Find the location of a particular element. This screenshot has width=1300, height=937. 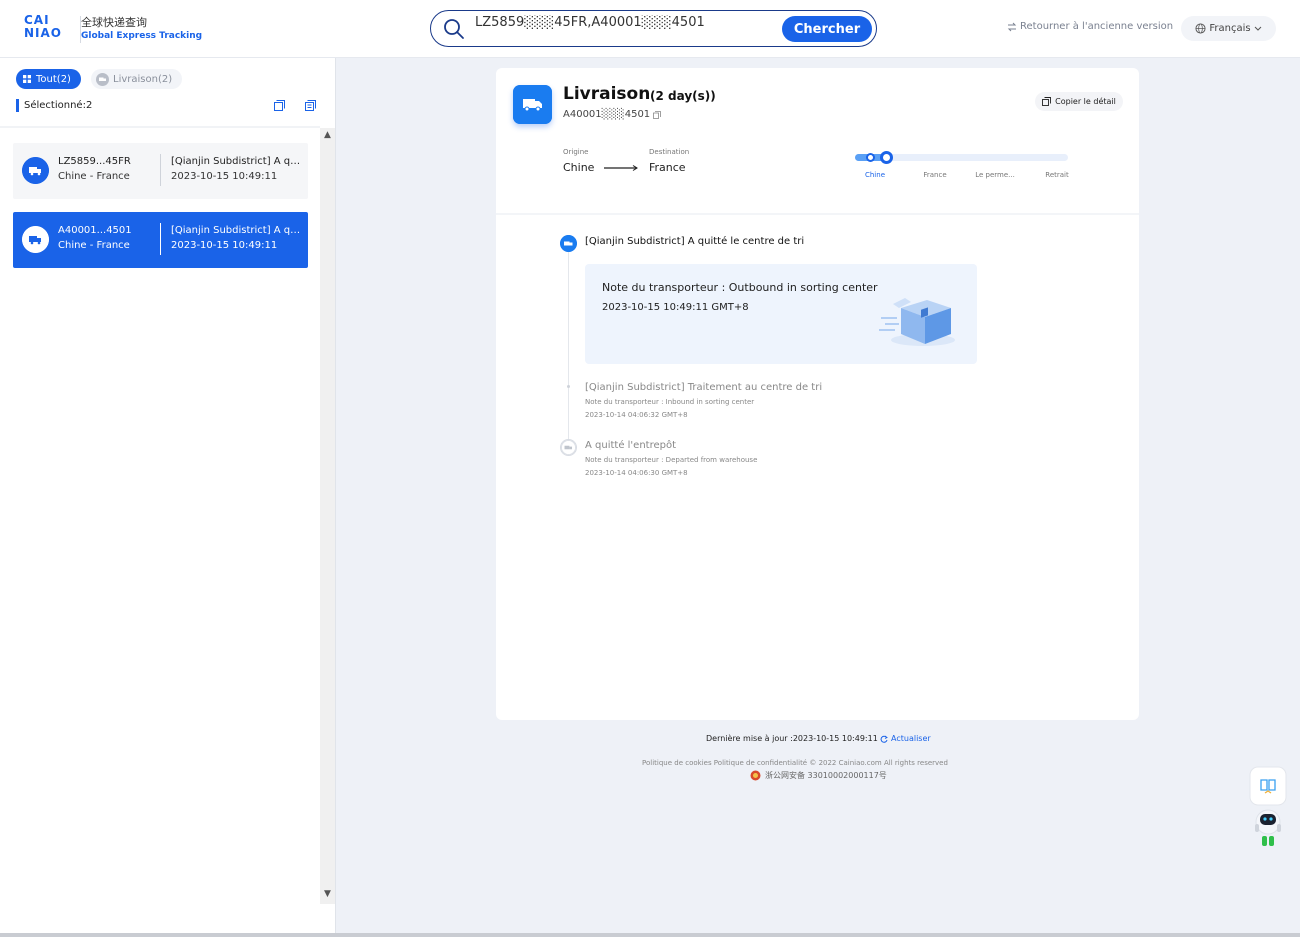

stage-label: Chine is located at coordinates (874, 175).